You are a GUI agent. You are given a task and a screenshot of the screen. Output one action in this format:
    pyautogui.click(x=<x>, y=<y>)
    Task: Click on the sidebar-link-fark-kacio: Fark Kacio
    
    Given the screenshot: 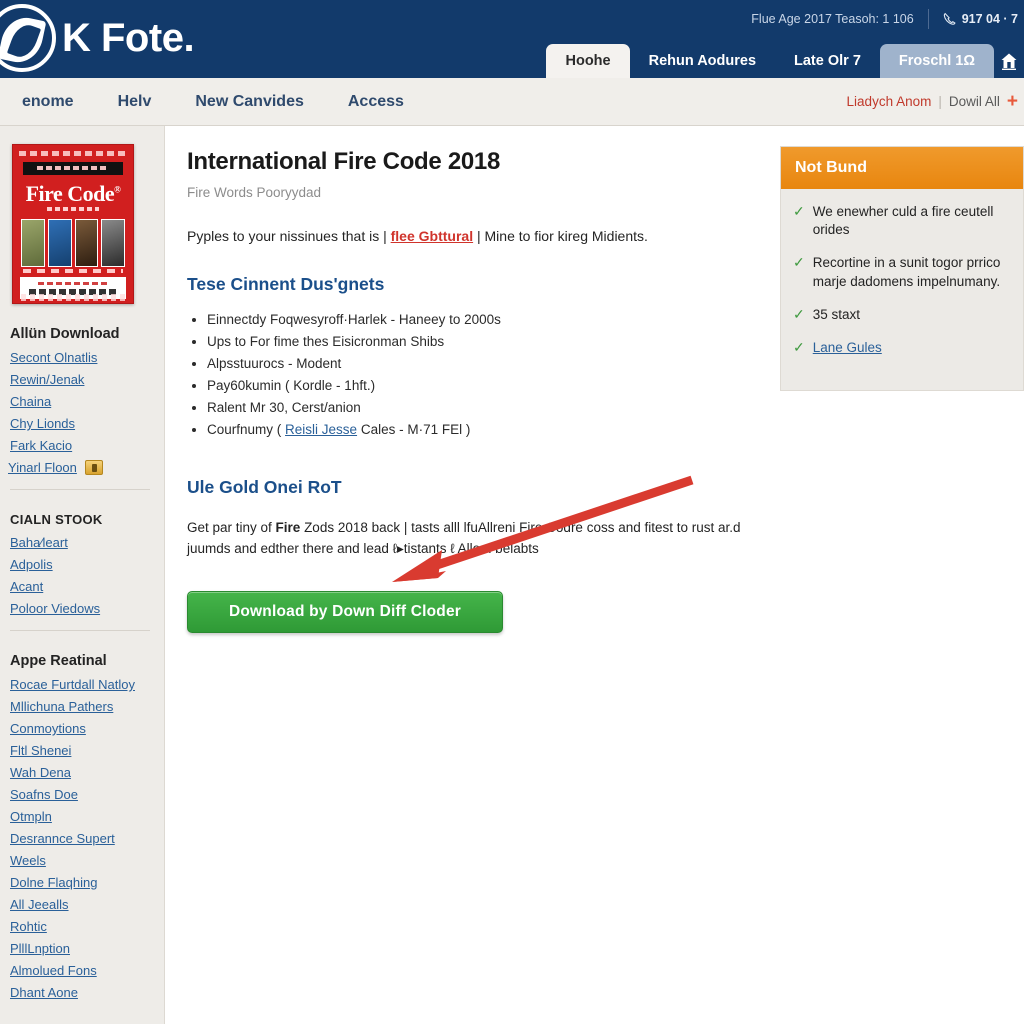 What is the action you would take?
    pyautogui.click(x=82, y=445)
    